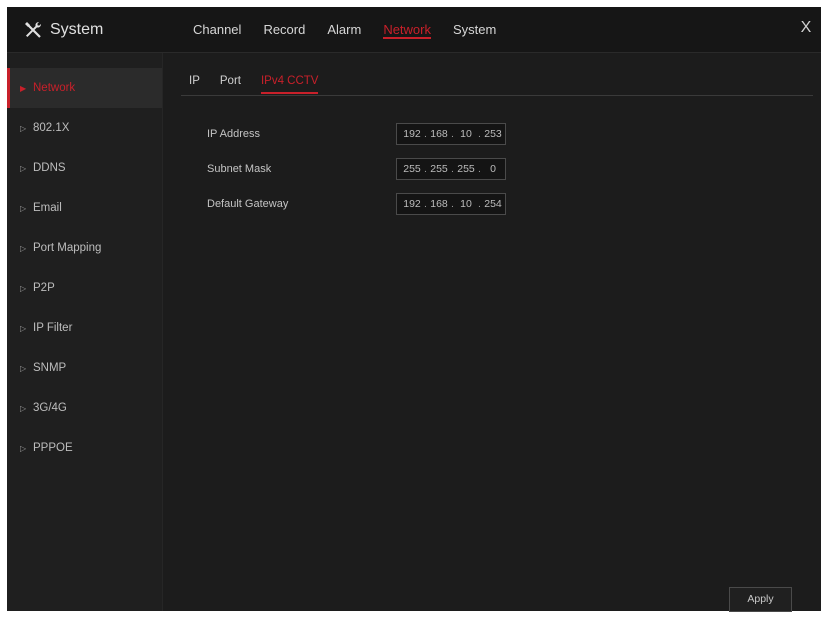 Image resolution: width=828 pixels, height=618 pixels. What do you see at coordinates (284, 29) in the screenshot?
I see `tab-record: Record` at bounding box center [284, 29].